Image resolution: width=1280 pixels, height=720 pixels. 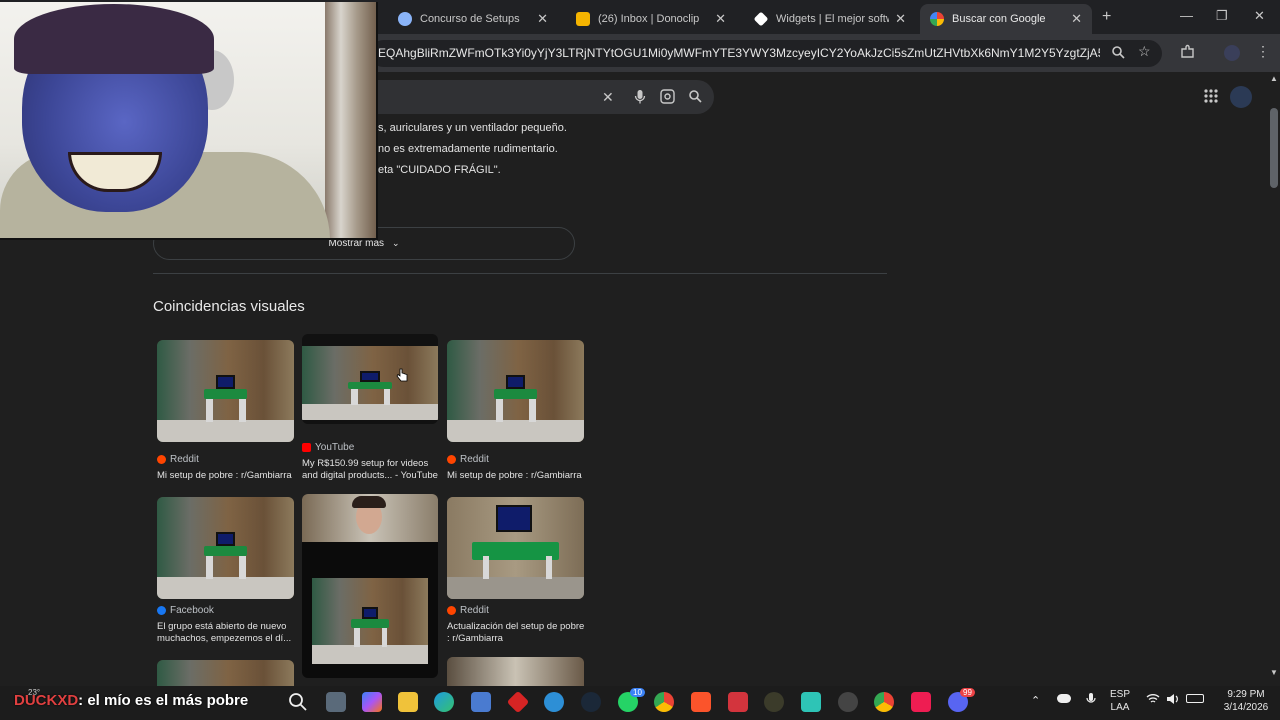 What do you see at coordinates (1246, 701) in the screenshot?
I see `clock: 9:29 PM 3/14/2026` at bounding box center [1246, 701].